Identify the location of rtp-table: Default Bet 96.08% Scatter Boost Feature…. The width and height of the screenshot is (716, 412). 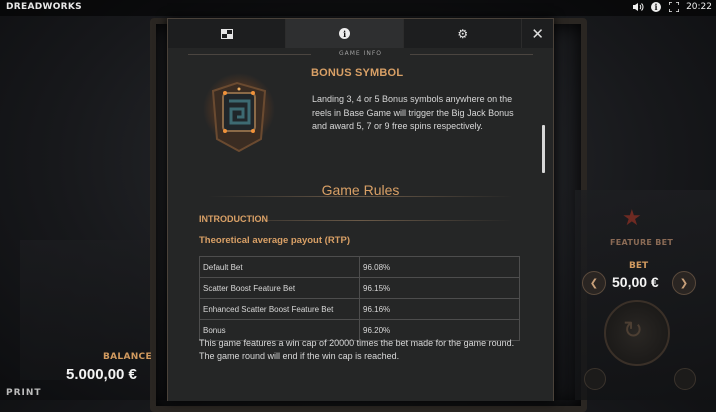
(359, 298).